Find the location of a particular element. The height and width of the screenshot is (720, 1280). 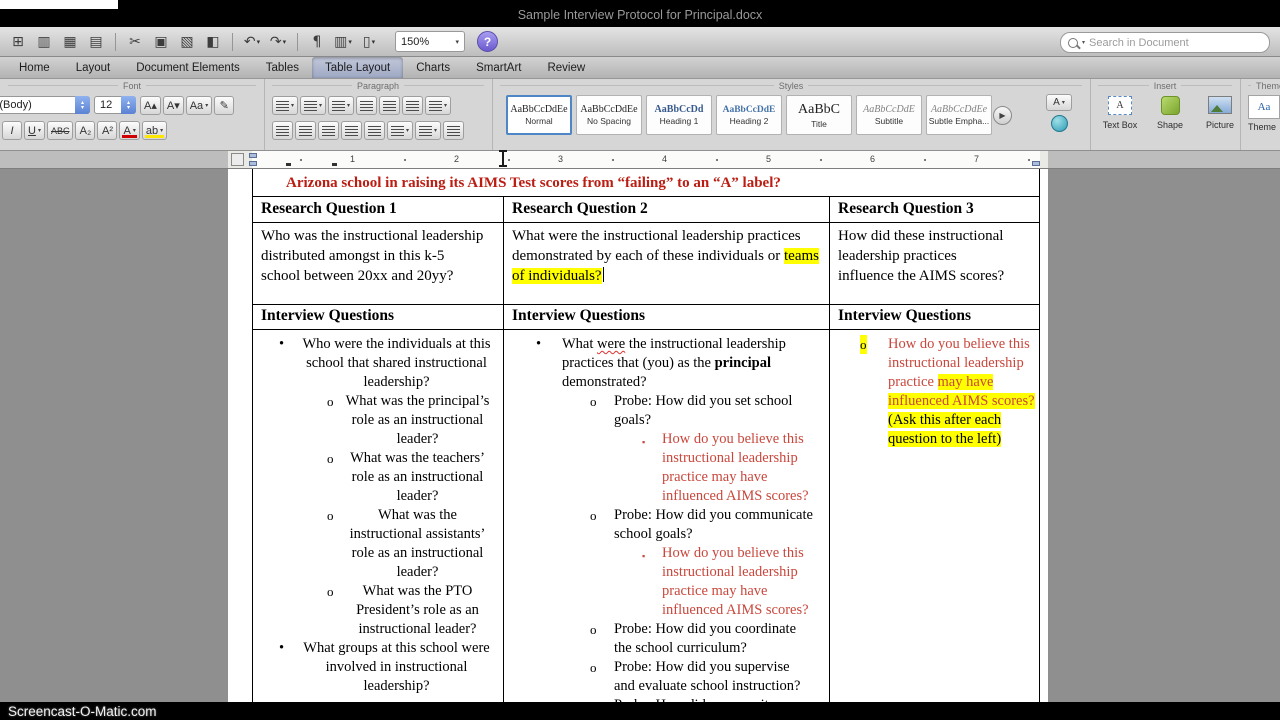

tab-document-elements: Document Elements is located at coordinates (188, 67).